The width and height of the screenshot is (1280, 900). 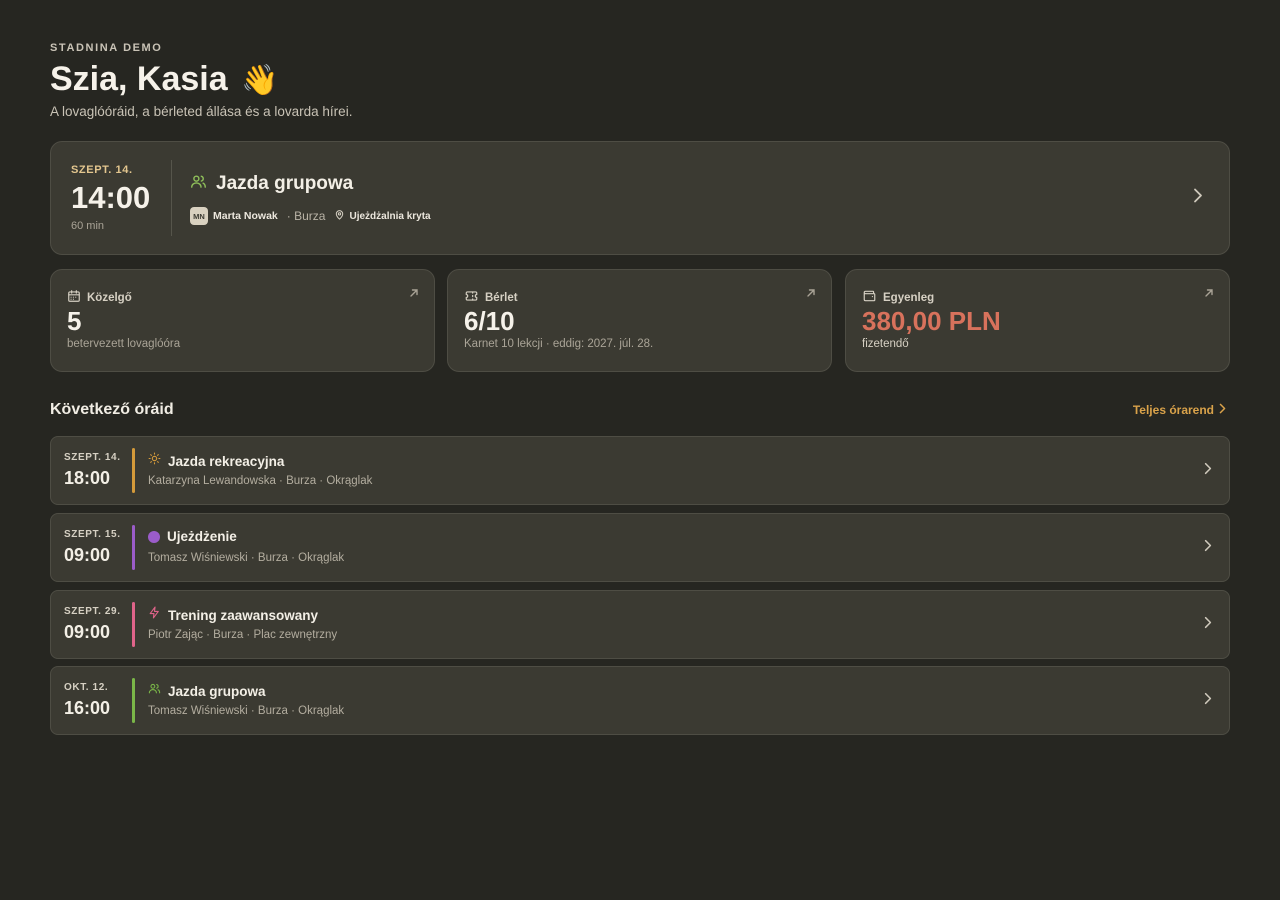 I want to click on next-lesson-date: SZEPT. 14., so click(x=102, y=170).